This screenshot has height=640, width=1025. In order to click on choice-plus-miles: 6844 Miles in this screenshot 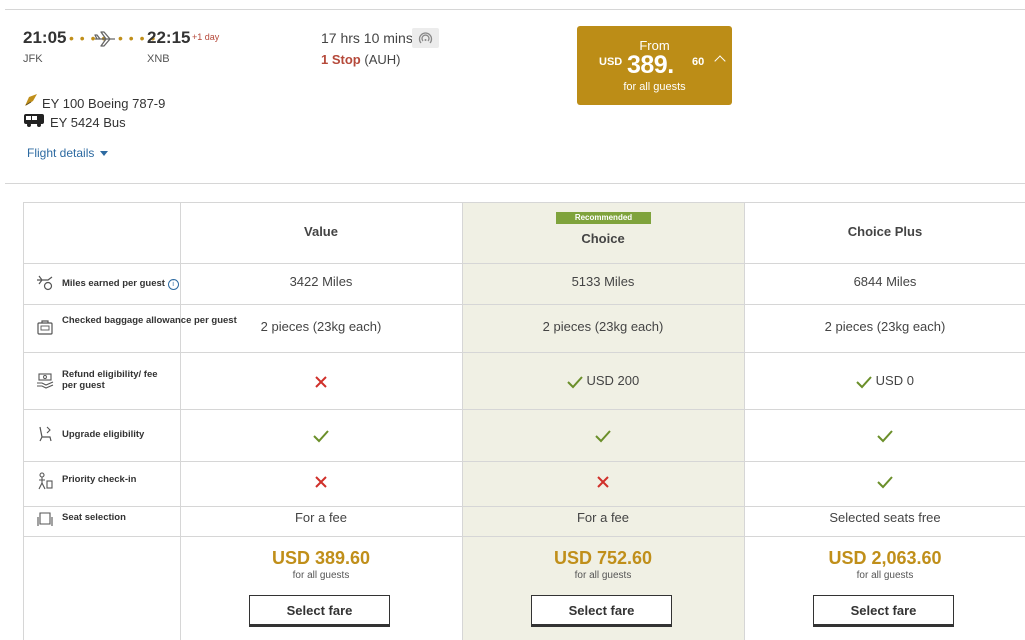, I will do `click(885, 281)`.